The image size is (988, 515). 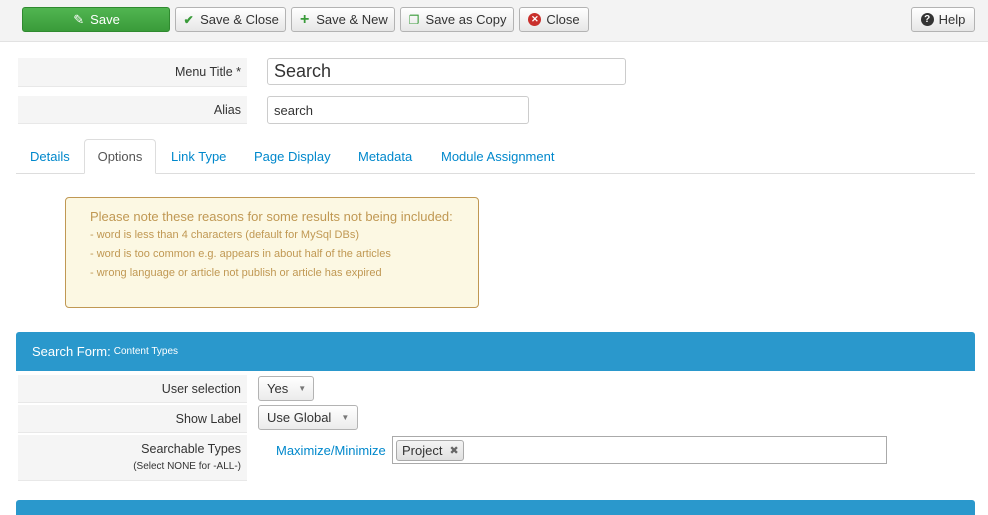 I want to click on save-copy-button-label: Save as Copy, so click(x=466, y=19).